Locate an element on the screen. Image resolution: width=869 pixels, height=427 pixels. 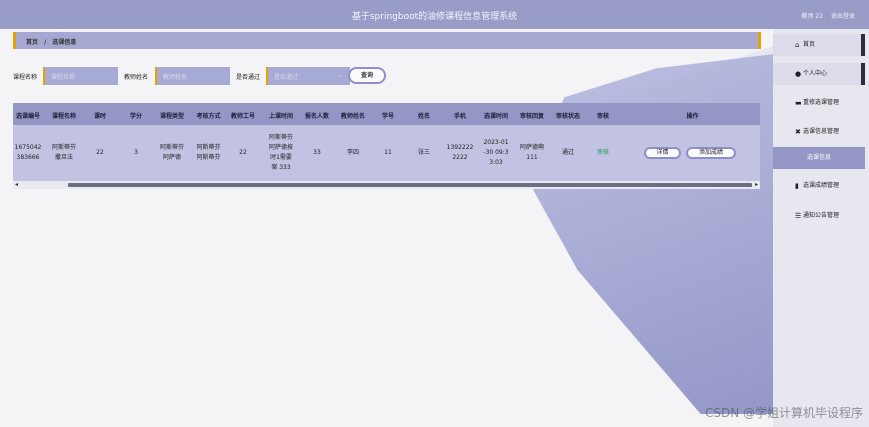
teacher-name-label: 教师姓名 is located at coordinates (136, 77).